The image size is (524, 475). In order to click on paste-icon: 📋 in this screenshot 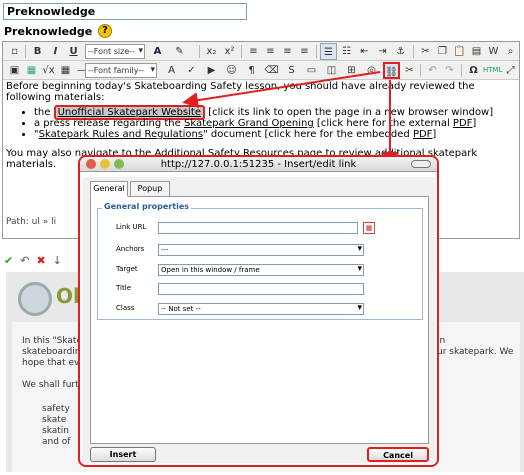, I will do `click(459, 51)`.